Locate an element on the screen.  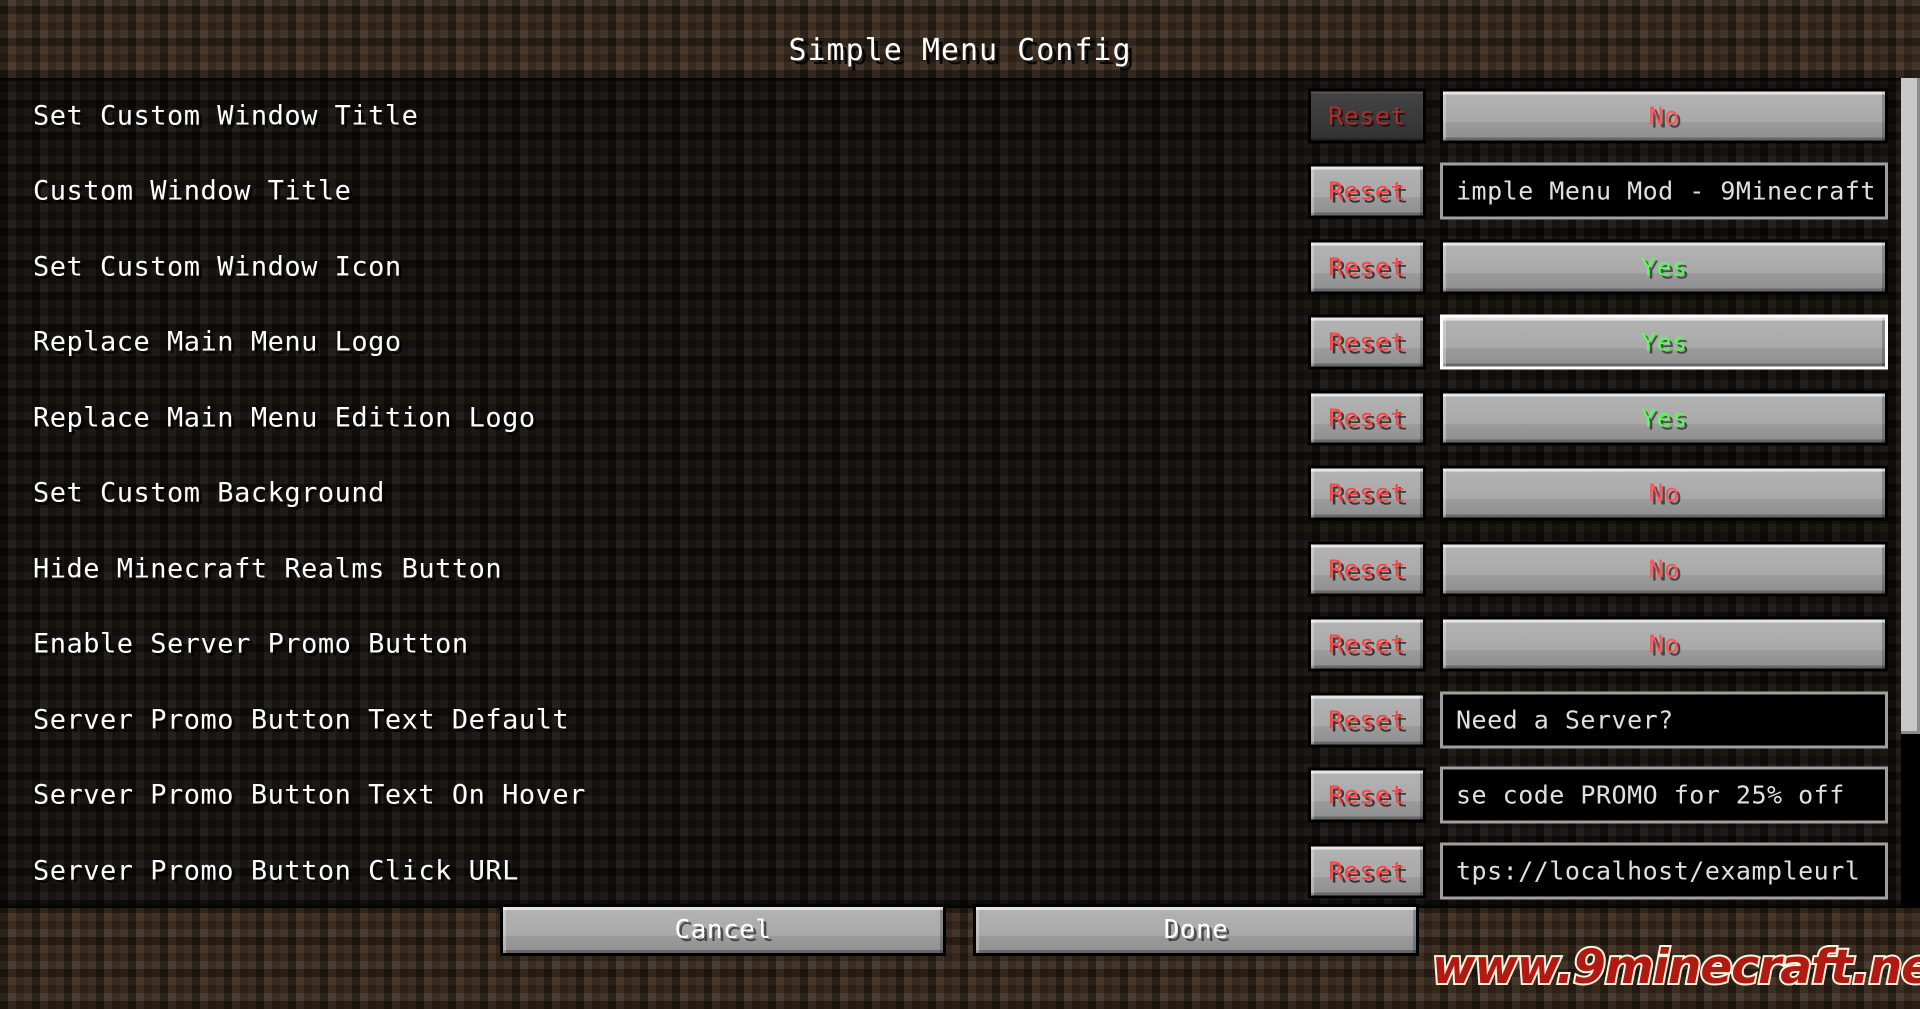
option-row-label: Set Custom Window Title is located at coordinates (226, 116).